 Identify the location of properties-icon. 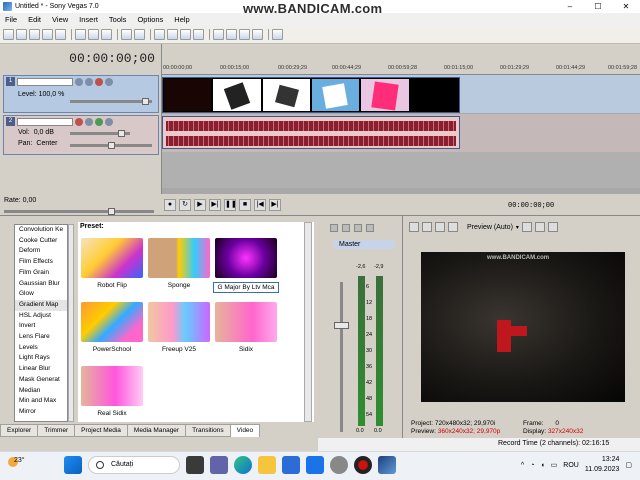
(60, 34).